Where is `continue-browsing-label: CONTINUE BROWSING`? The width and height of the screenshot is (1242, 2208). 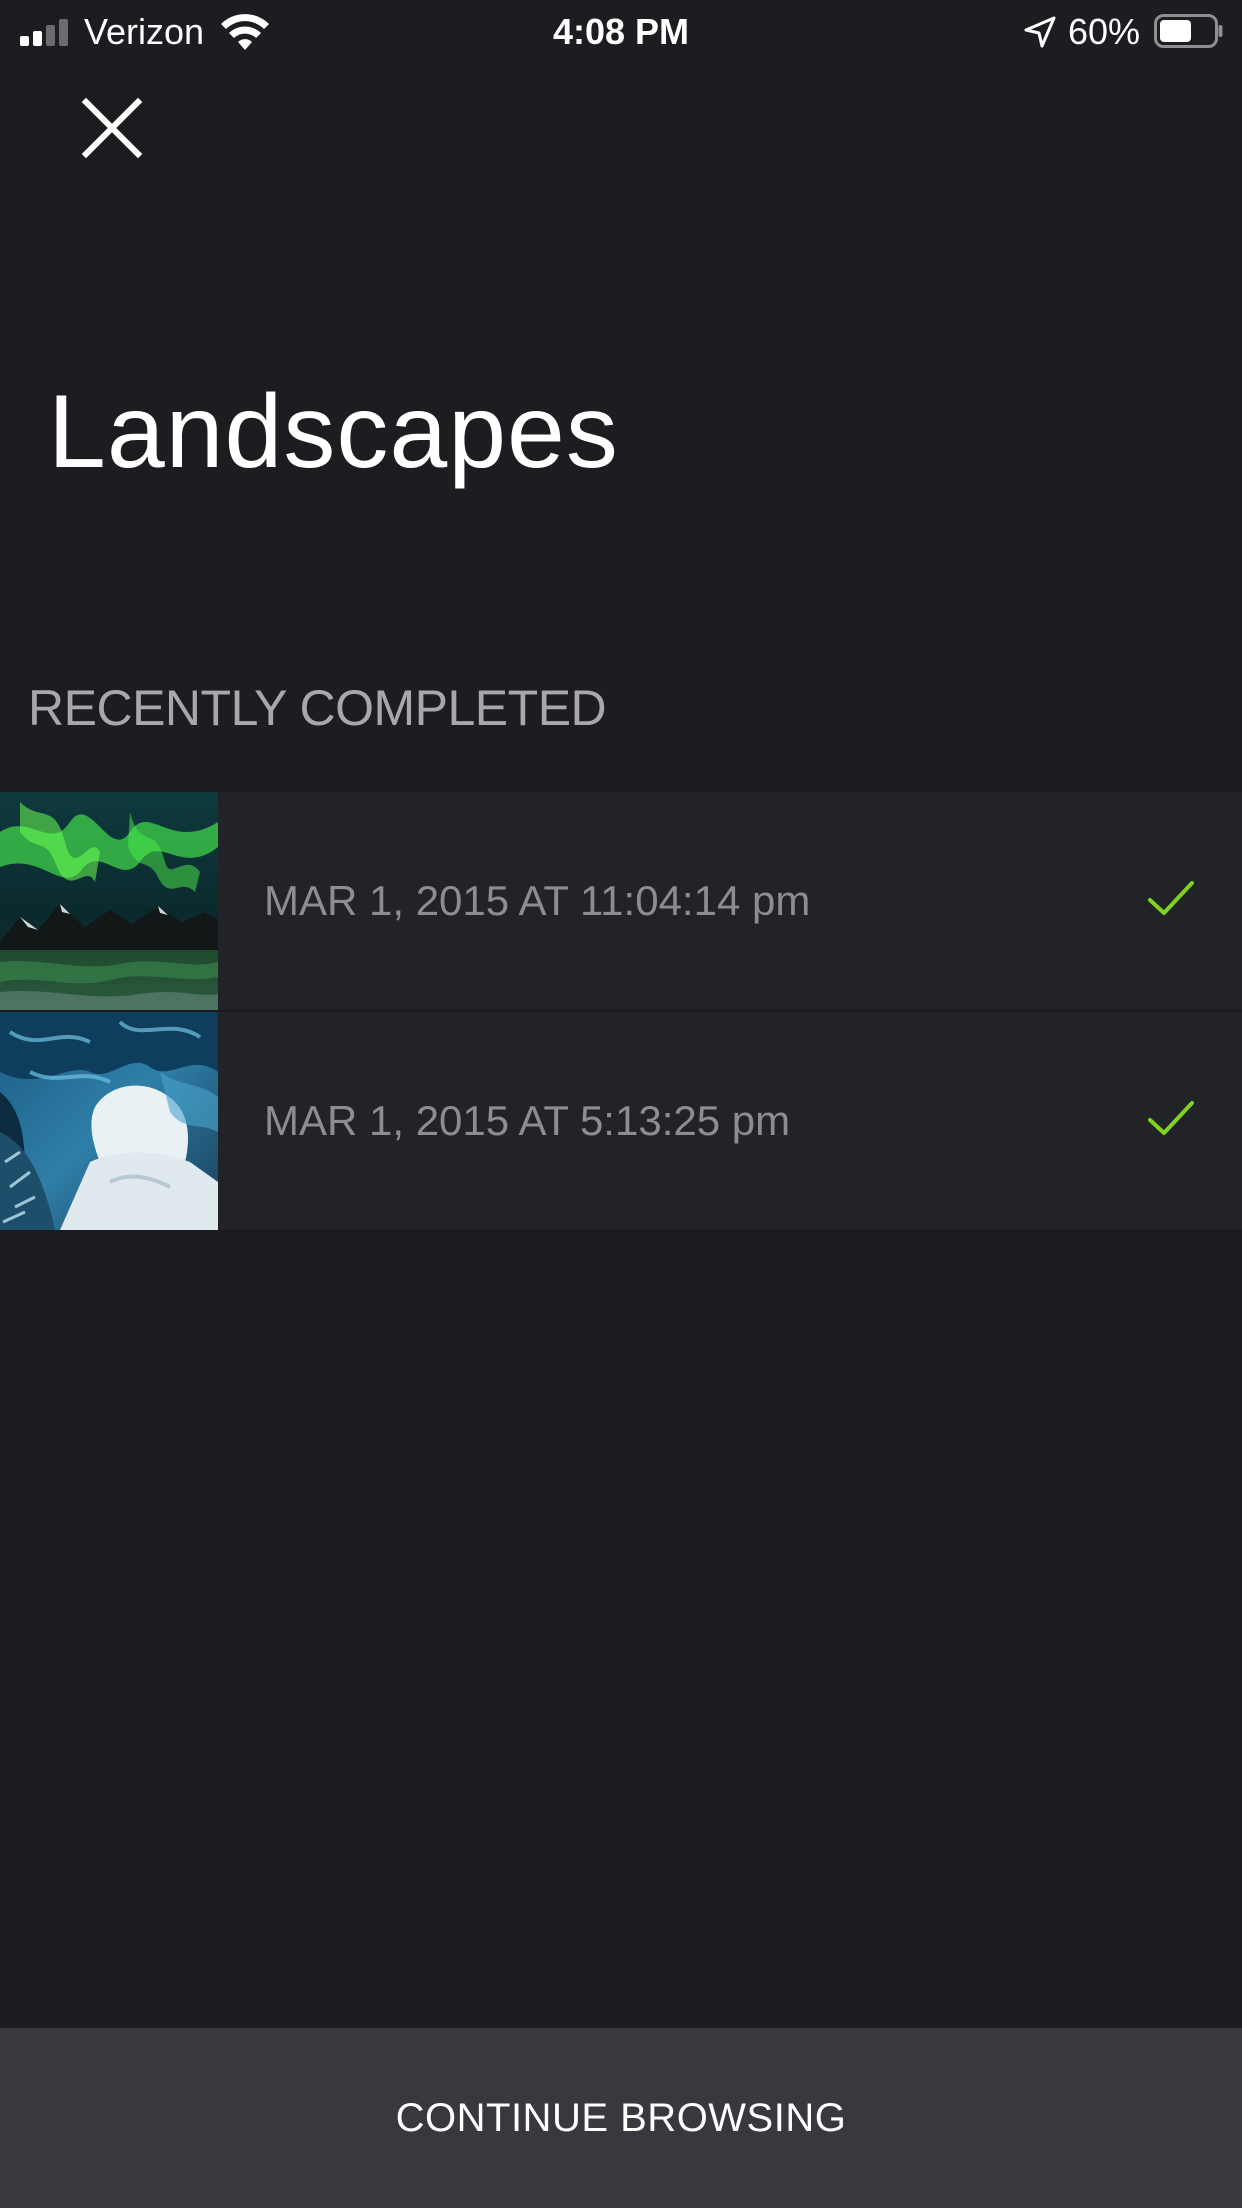 continue-browsing-label: CONTINUE BROWSING is located at coordinates (621, 2118).